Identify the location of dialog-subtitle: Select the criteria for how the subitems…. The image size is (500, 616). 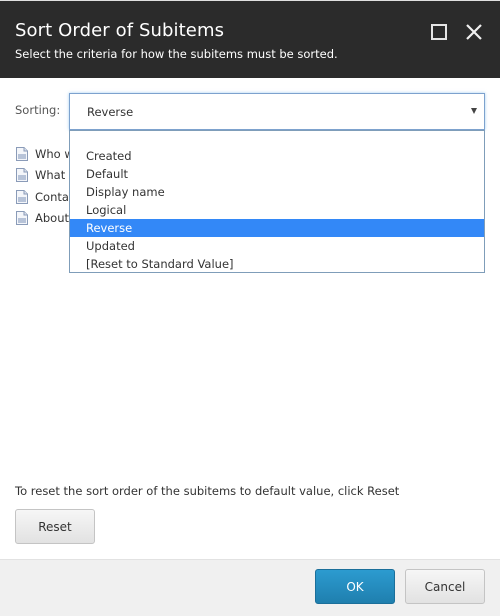
(176, 54).